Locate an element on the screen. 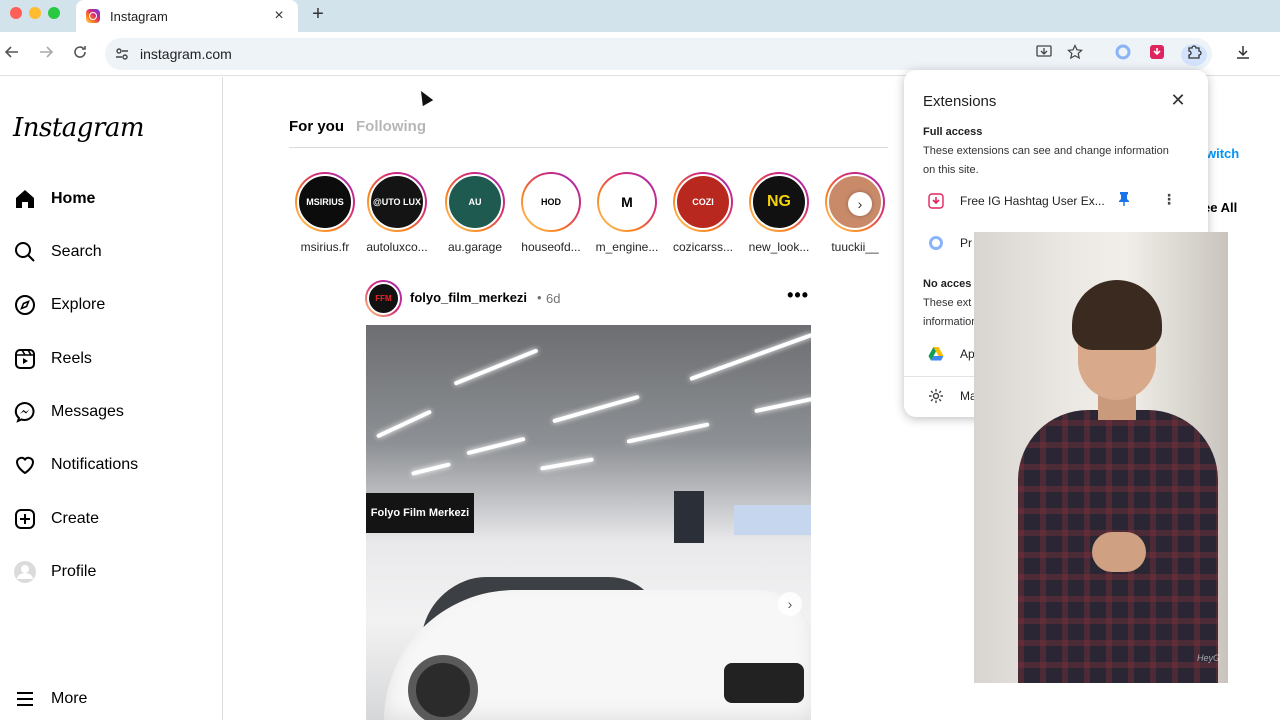  sidebar-item-profile: Profile is located at coordinates (54, 572).